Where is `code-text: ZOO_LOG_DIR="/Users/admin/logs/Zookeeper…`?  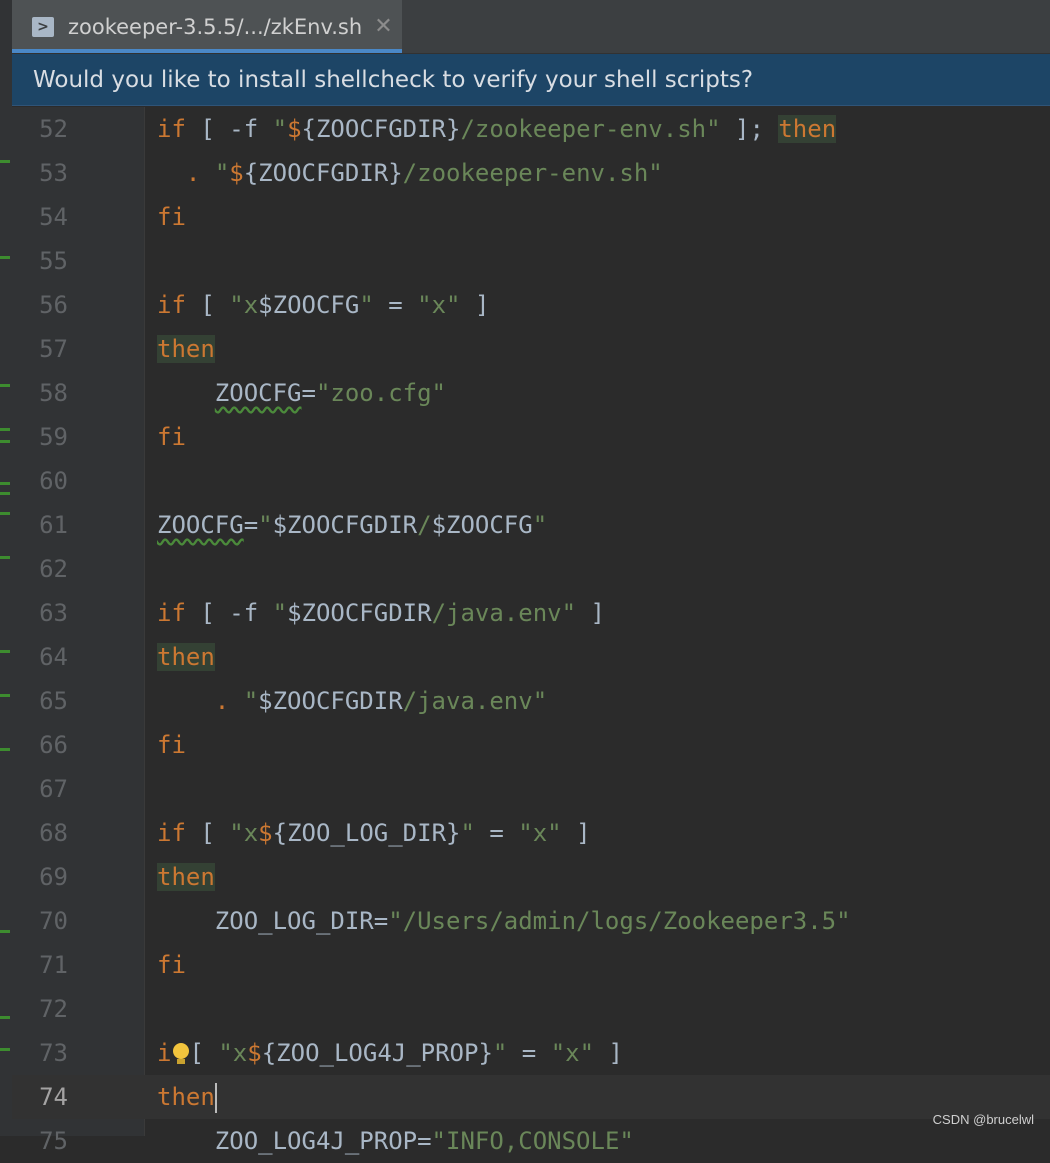
code-text: ZOO_LOG_DIR="/Users/admin/logs/Zookeeper… is located at coordinates (504, 921).